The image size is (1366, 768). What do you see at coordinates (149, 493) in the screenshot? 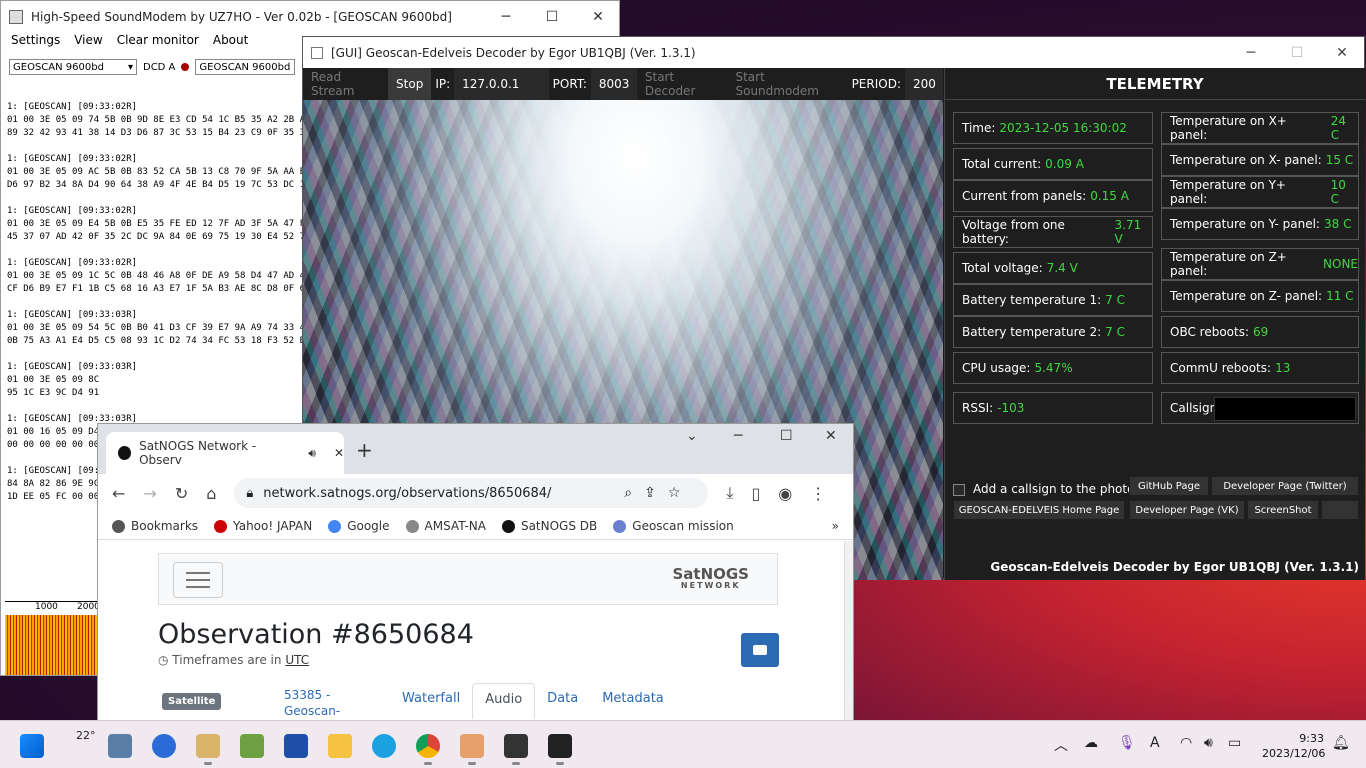
I see `forward-icon: →` at bounding box center [149, 493].